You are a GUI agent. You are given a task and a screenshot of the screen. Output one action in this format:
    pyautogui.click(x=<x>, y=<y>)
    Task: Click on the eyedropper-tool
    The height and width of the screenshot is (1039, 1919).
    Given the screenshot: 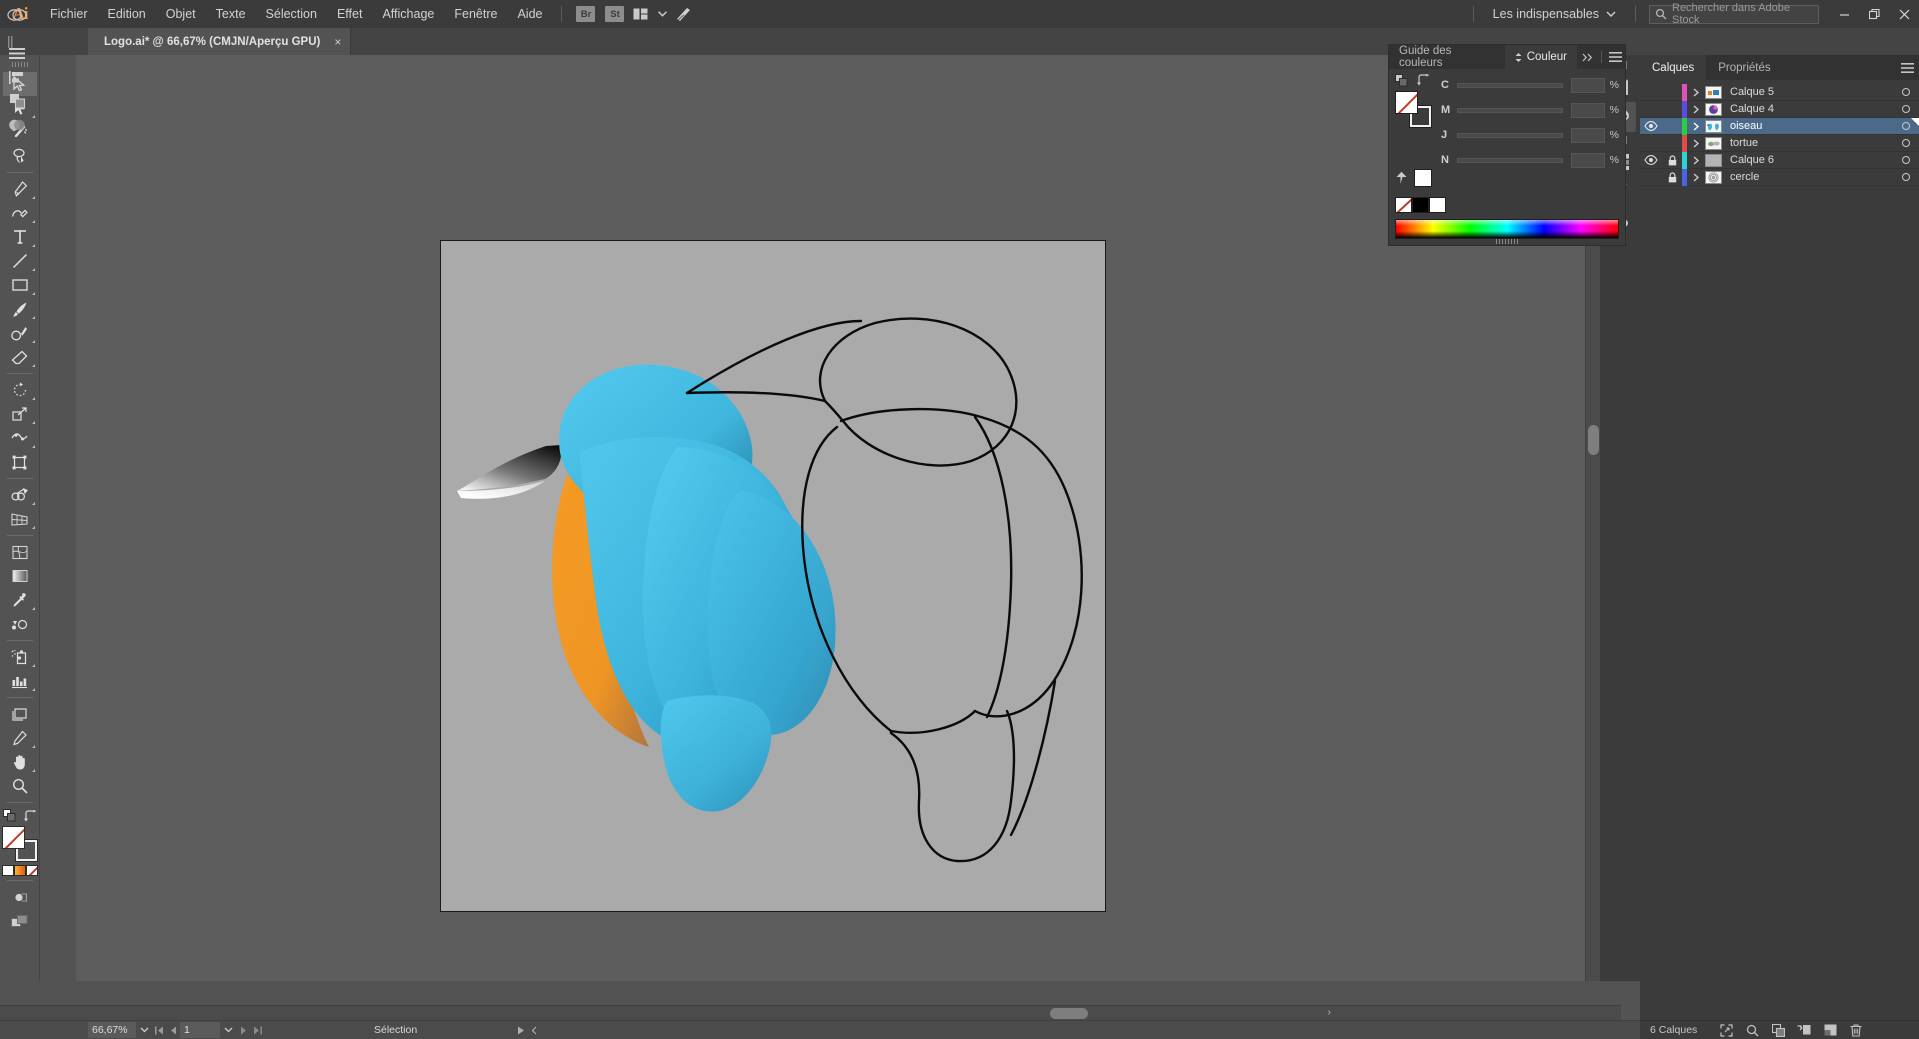 What is the action you would take?
    pyautogui.click(x=20, y=600)
    